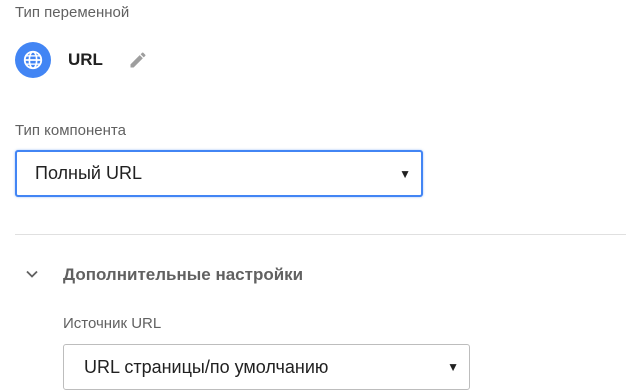 The width and height of the screenshot is (626, 392). I want to click on url-source-label: Источник URL, so click(112, 323).